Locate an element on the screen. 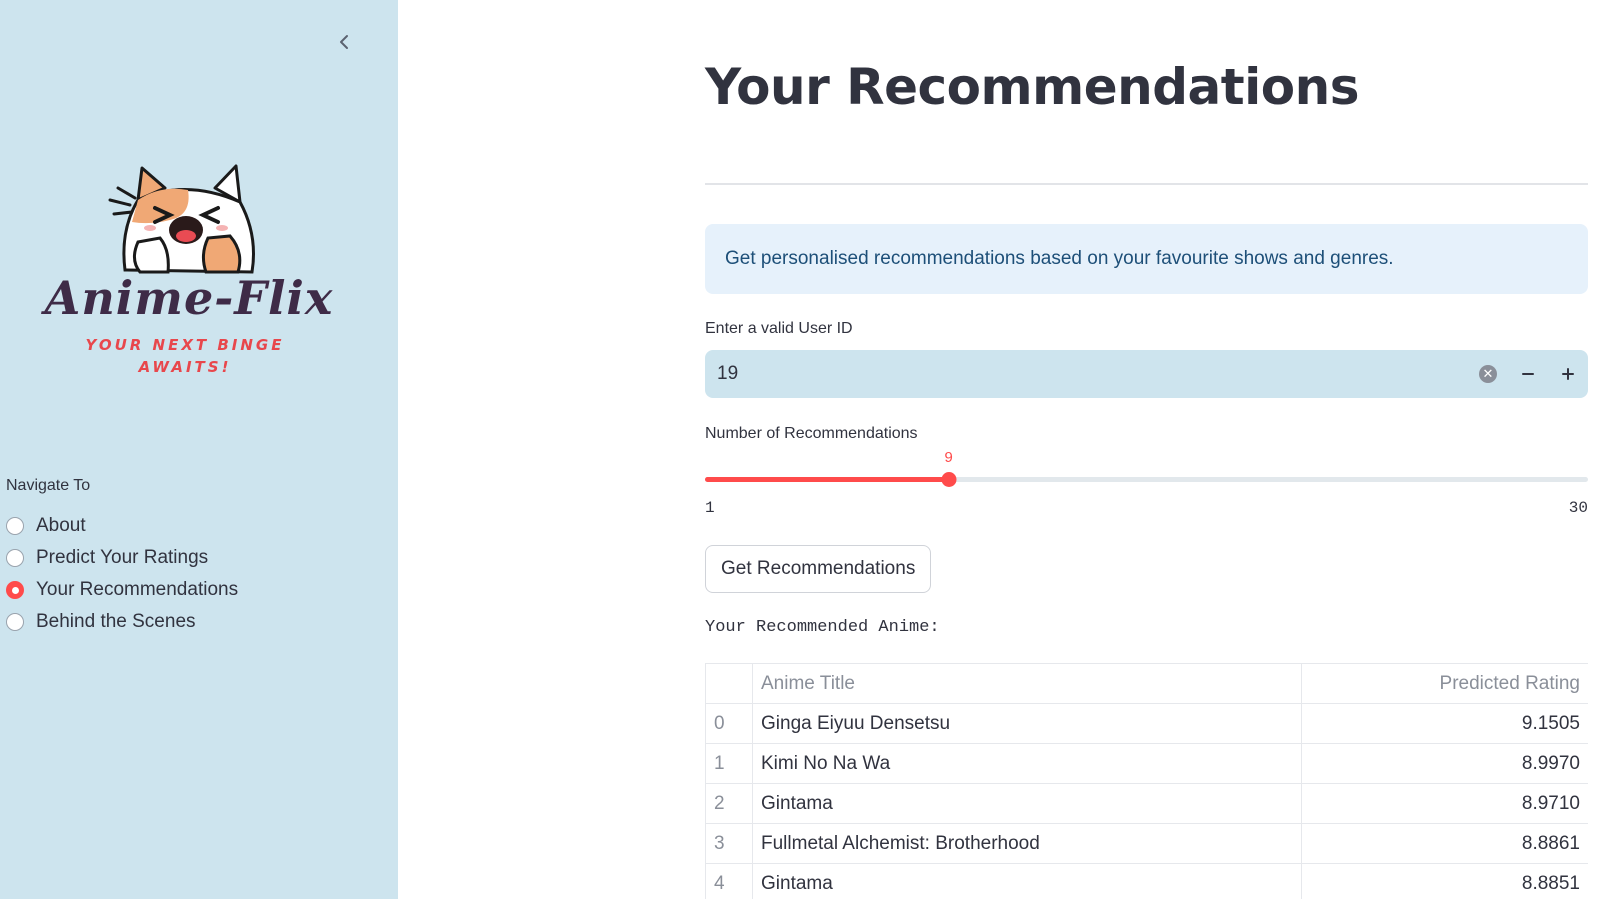 Image resolution: width=1598 pixels, height=899 pixels. row-index: 1 is located at coordinates (729, 763).